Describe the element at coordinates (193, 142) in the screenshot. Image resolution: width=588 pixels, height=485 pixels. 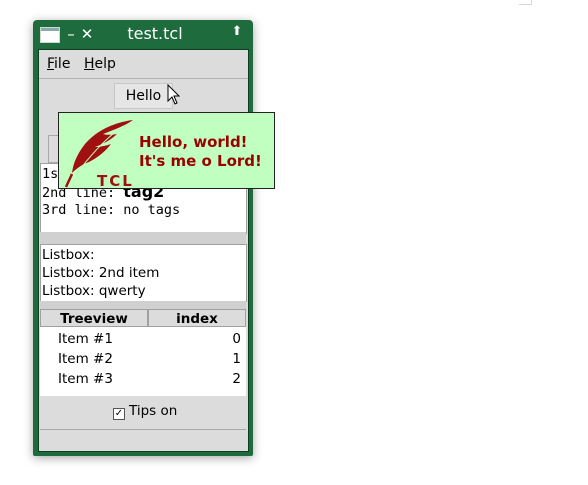
I see `tooltip-line-1: Hello, world!` at that location.